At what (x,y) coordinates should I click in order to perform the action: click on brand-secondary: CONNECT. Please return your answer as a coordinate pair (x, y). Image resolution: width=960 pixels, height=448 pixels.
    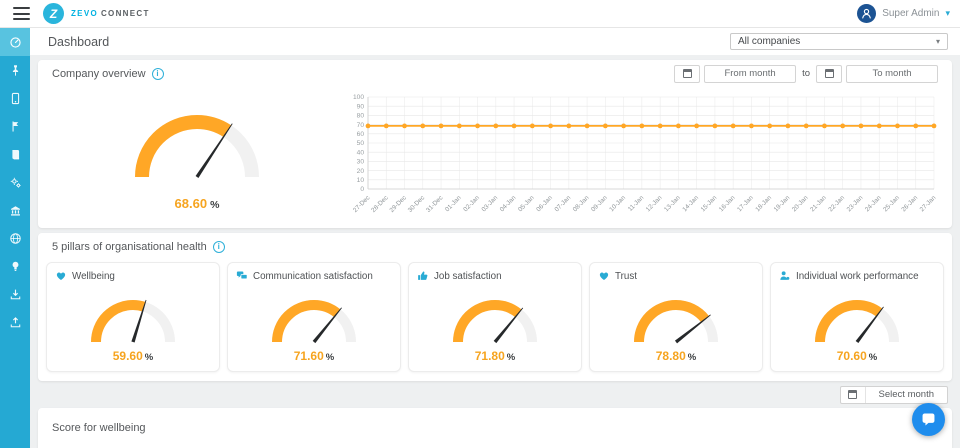
    Looking at the image, I should click on (125, 13).